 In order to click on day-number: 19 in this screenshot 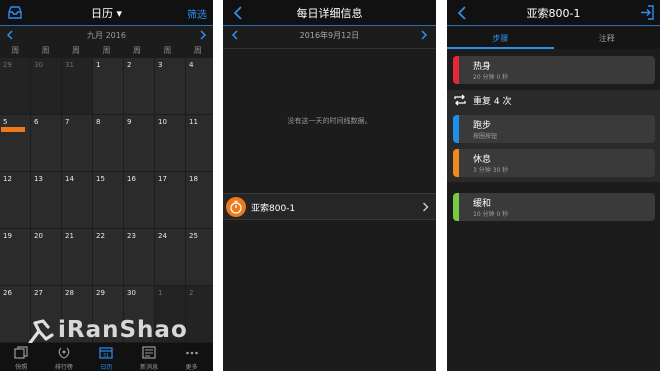, I will do `click(7, 236)`.